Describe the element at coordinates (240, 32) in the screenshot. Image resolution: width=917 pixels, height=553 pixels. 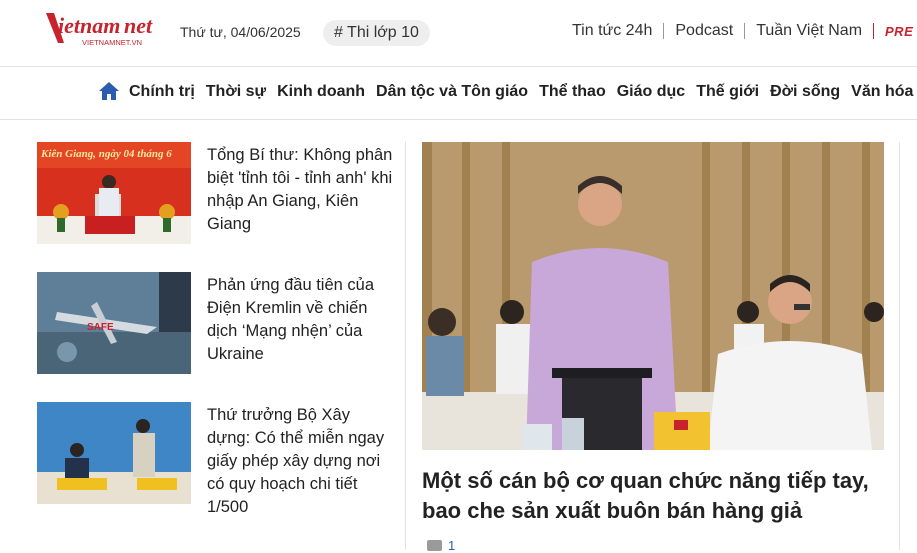
I see `current-date: Thứ tư, 04/06/2025` at that location.